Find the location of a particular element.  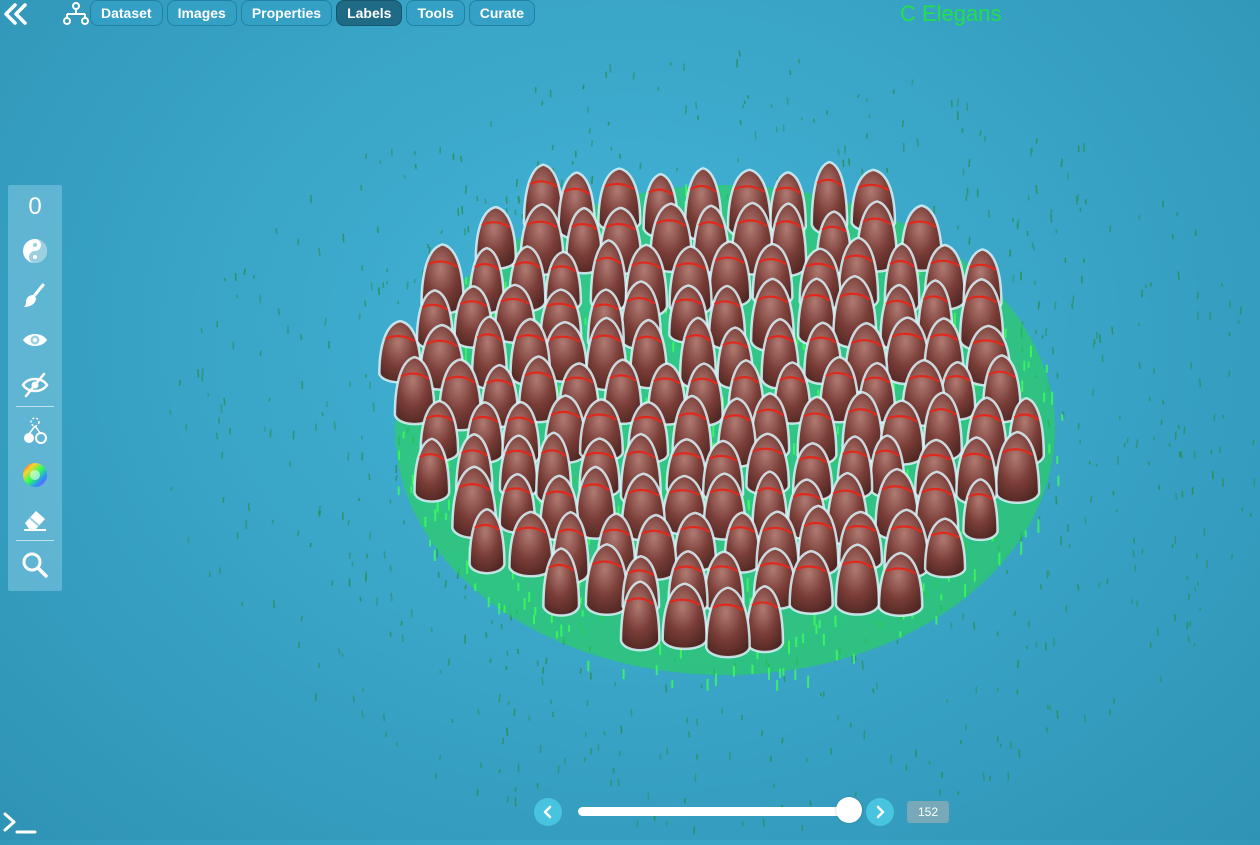

tab-images: Images is located at coordinates (202, 13).